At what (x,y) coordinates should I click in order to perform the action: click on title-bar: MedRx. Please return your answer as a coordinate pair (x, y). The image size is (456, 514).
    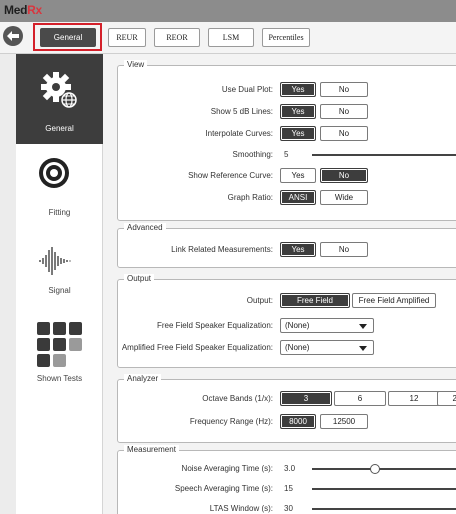
    Looking at the image, I should click on (228, 11).